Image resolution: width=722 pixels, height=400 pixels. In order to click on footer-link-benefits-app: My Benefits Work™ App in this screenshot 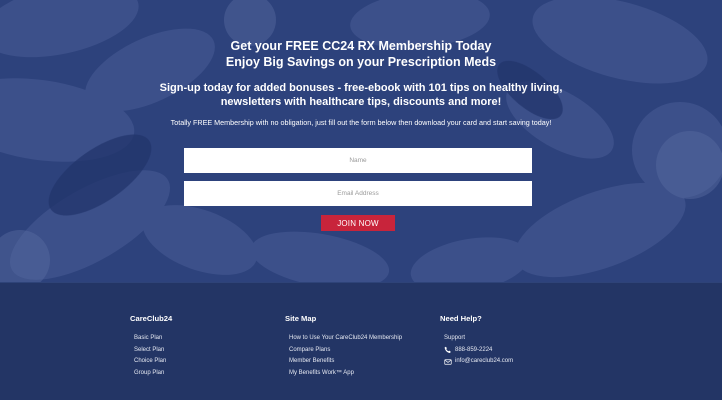, I will do `click(343, 374)`.